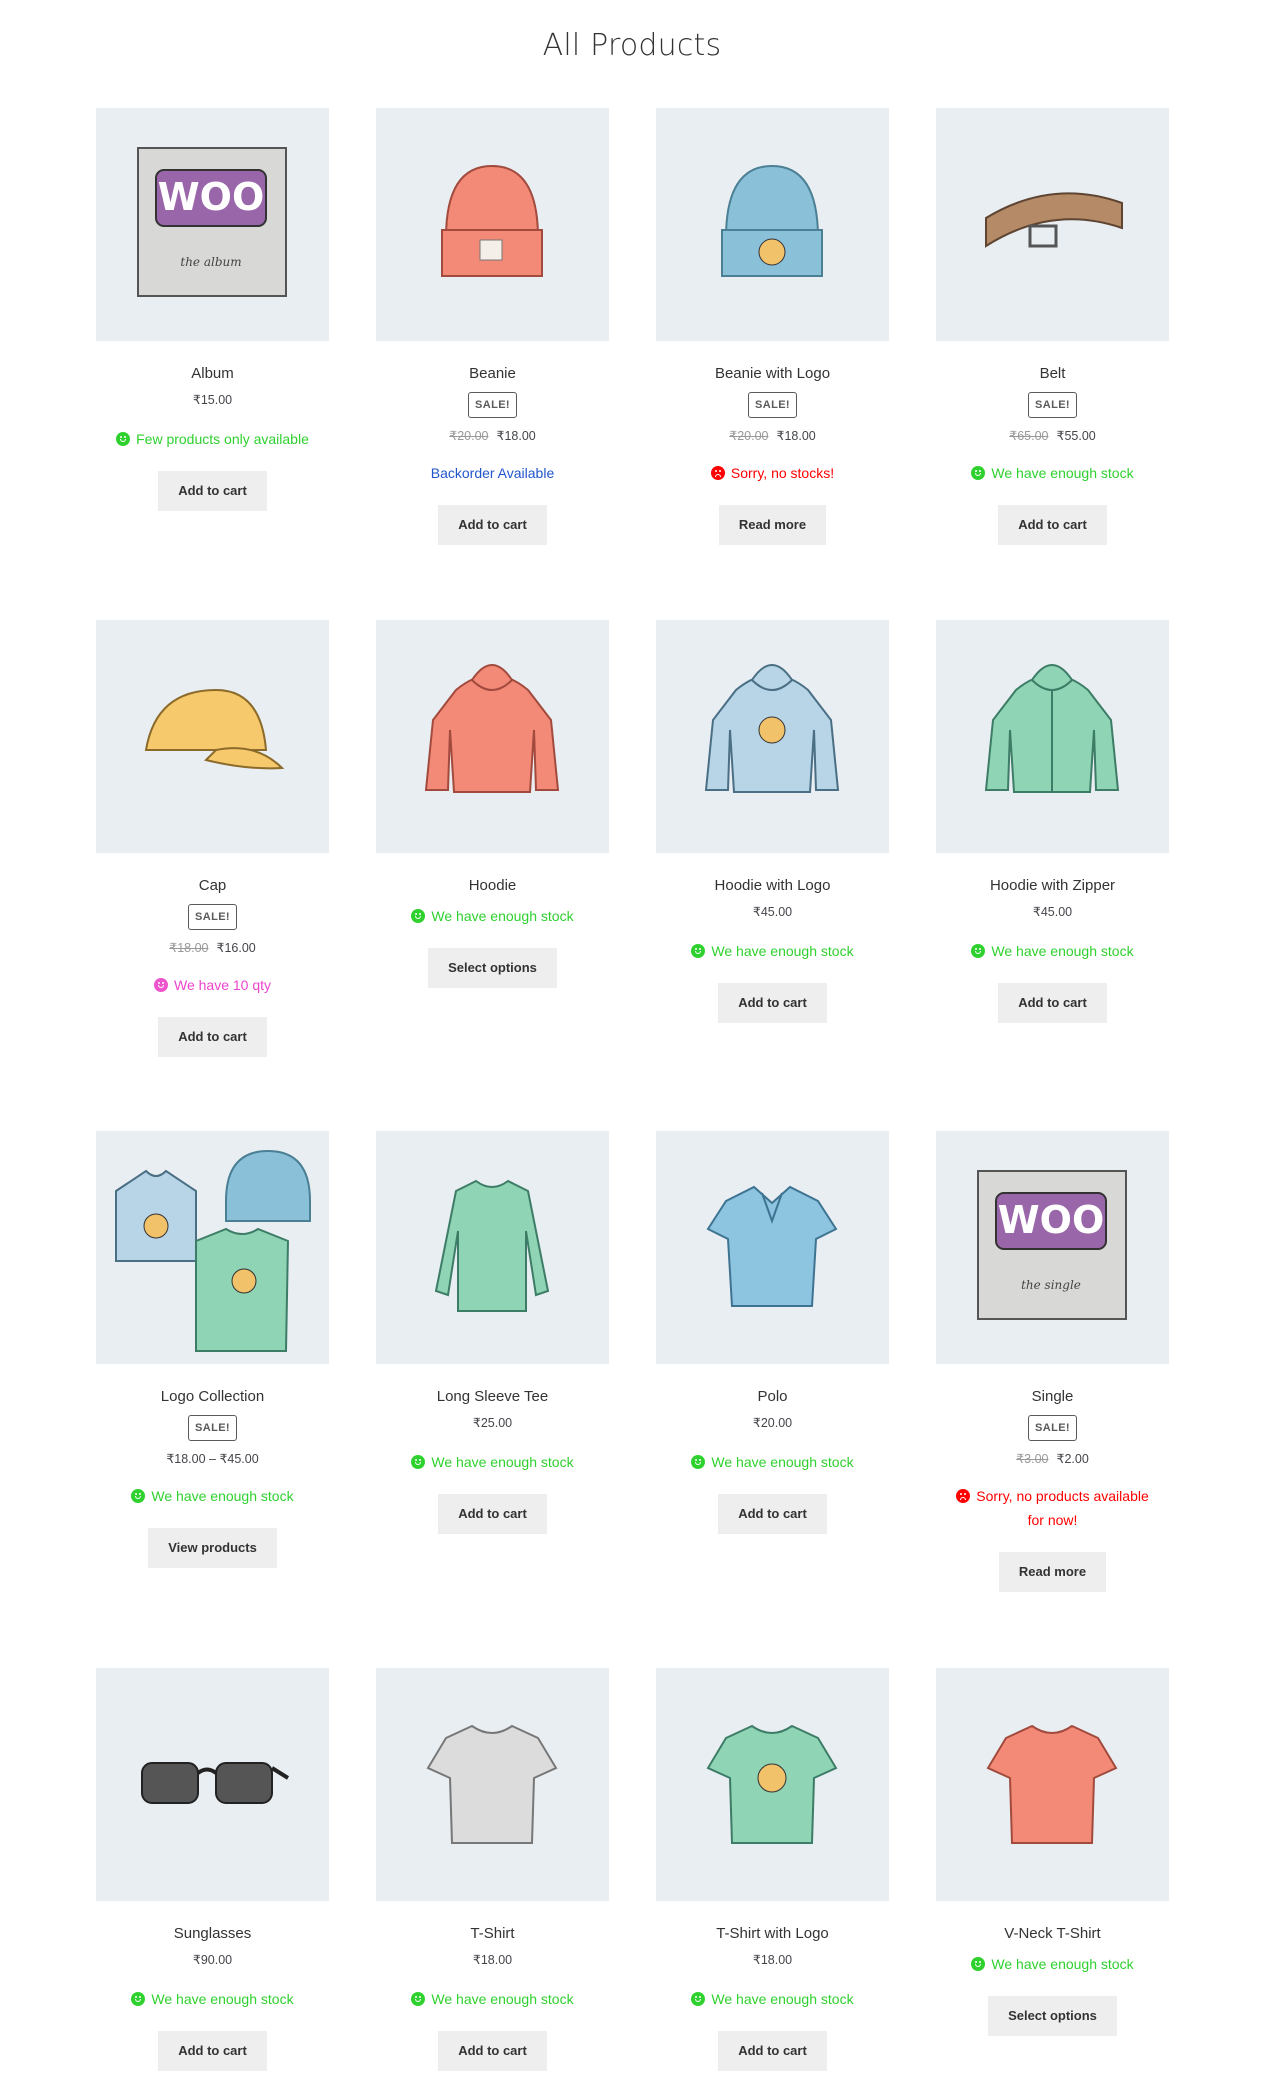 This screenshot has width=1264, height=2096. What do you see at coordinates (772, 728) in the screenshot?
I see `hoodie-logo-icon` at bounding box center [772, 728].